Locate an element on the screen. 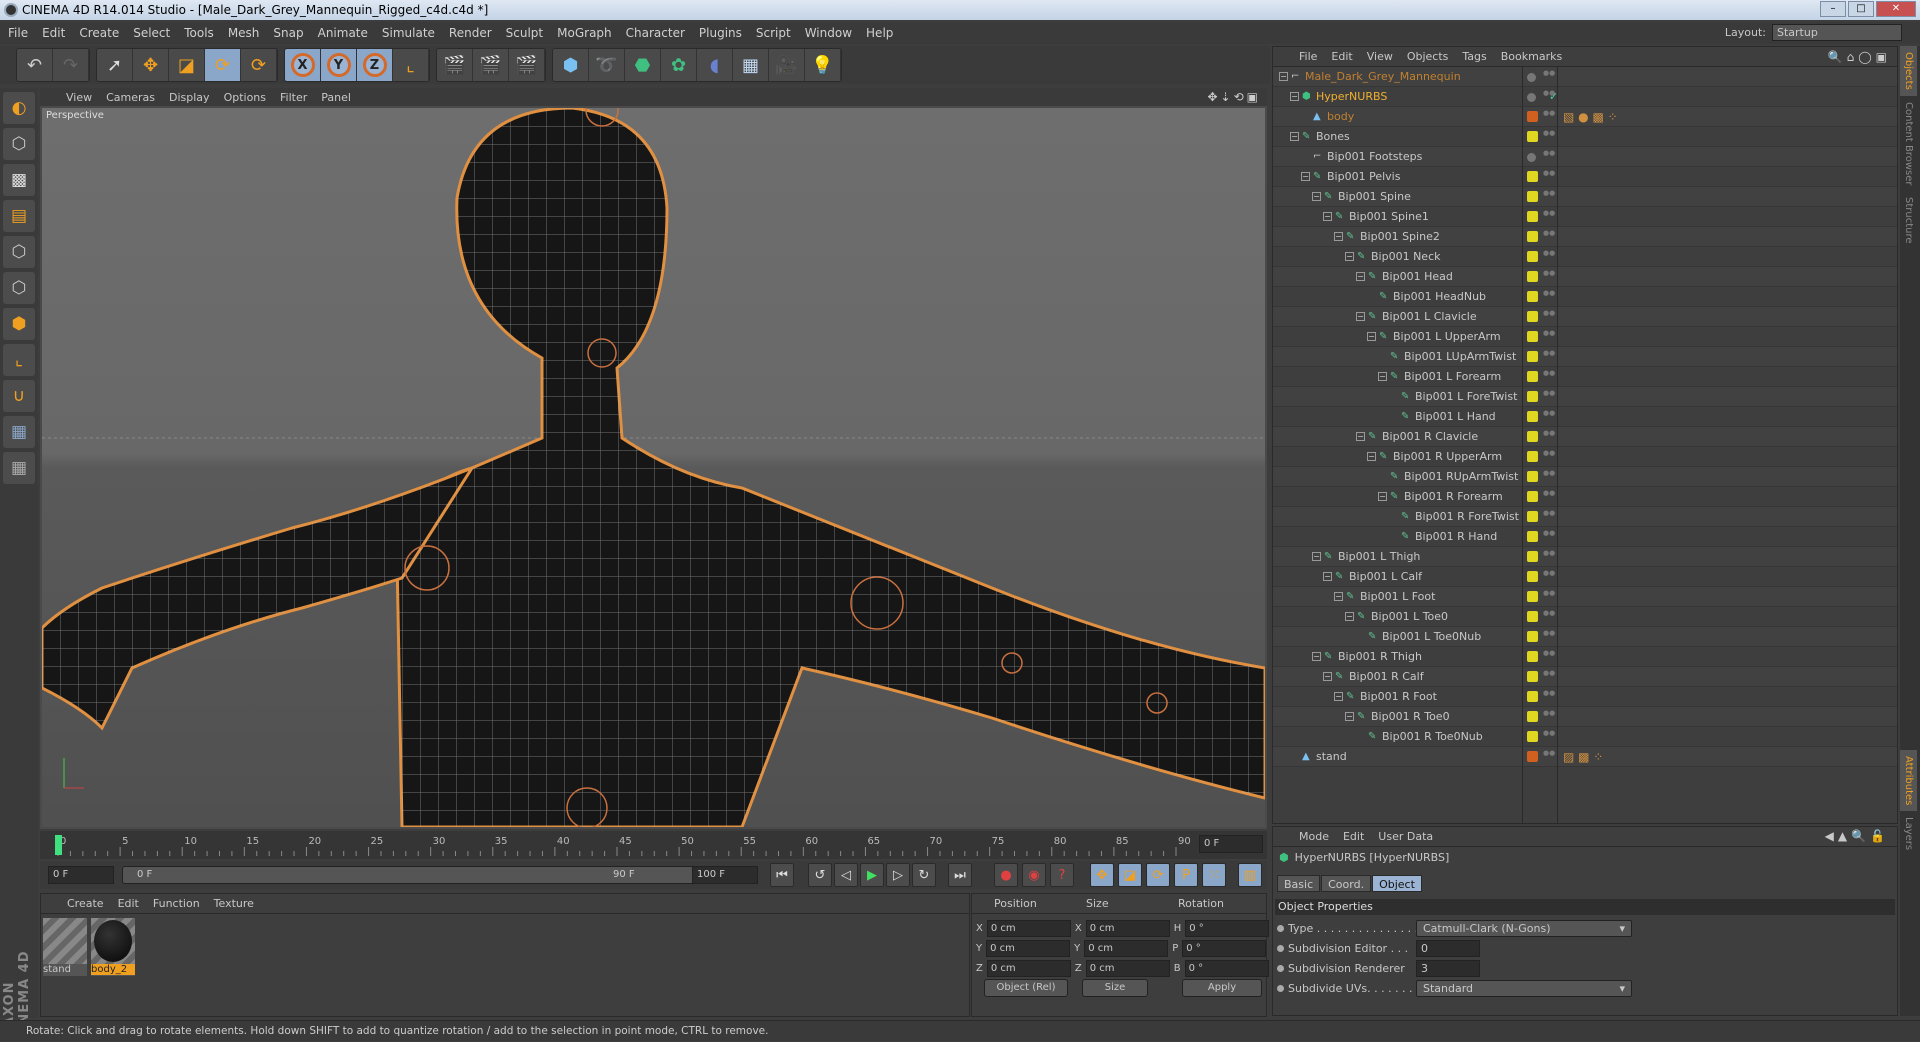 This screenshot has height=1042, width=1920. material-menu-texture: Texture is located at coordinates (234, 903).